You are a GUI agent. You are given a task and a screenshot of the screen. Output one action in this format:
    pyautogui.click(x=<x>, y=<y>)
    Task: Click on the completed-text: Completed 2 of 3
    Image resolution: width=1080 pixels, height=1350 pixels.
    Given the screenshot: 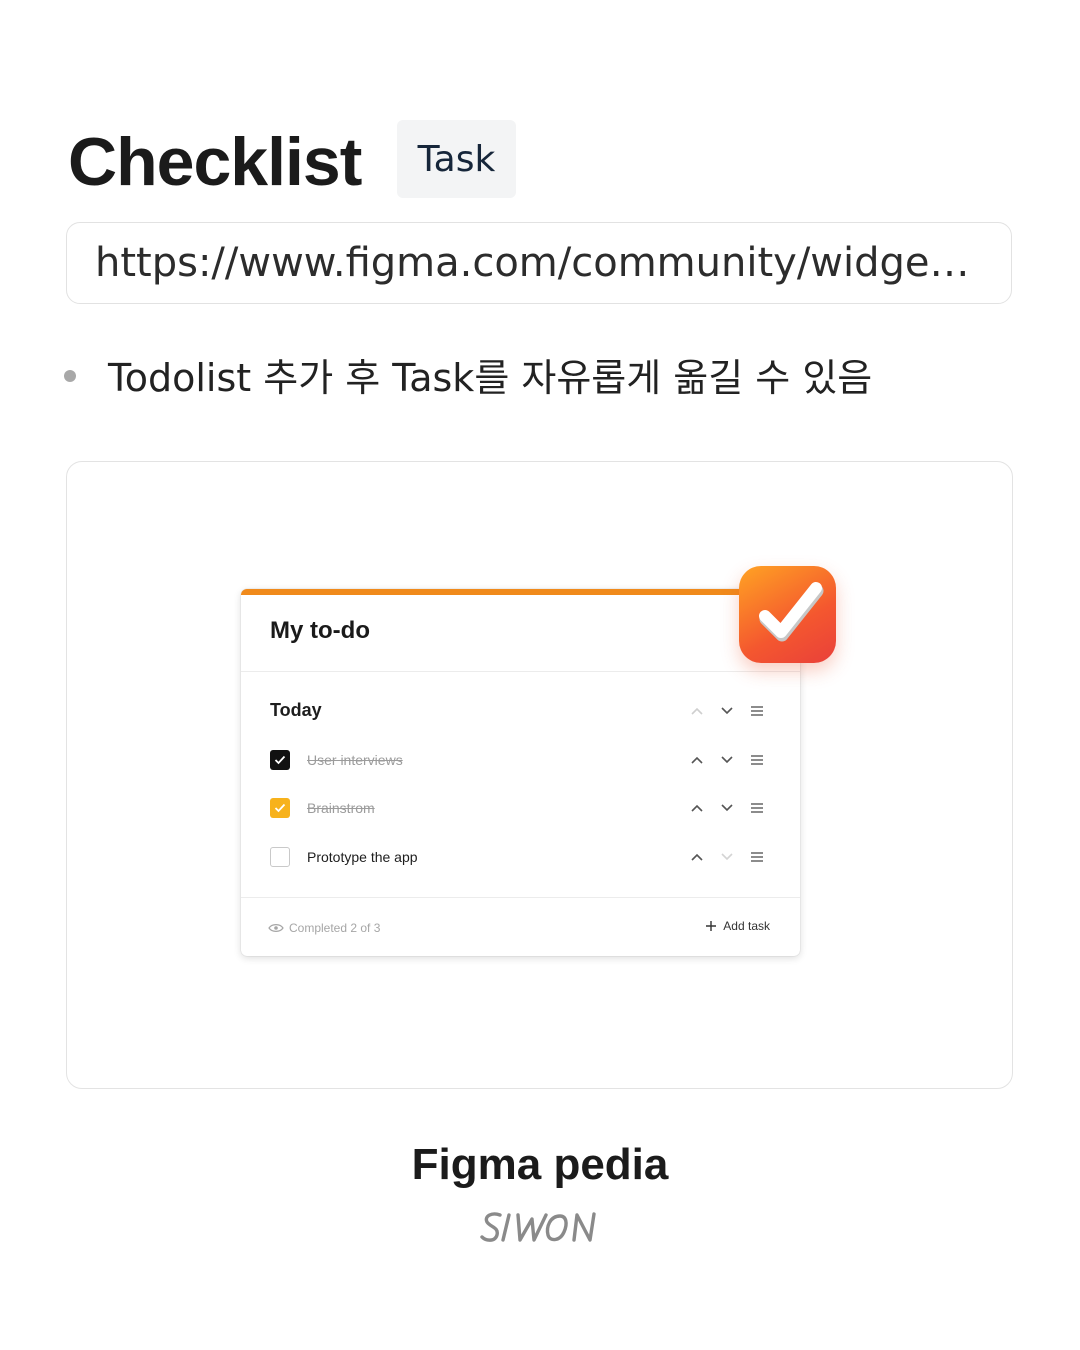 What is the action you would take?
    pyautogui.click(x=335, y=928)
    